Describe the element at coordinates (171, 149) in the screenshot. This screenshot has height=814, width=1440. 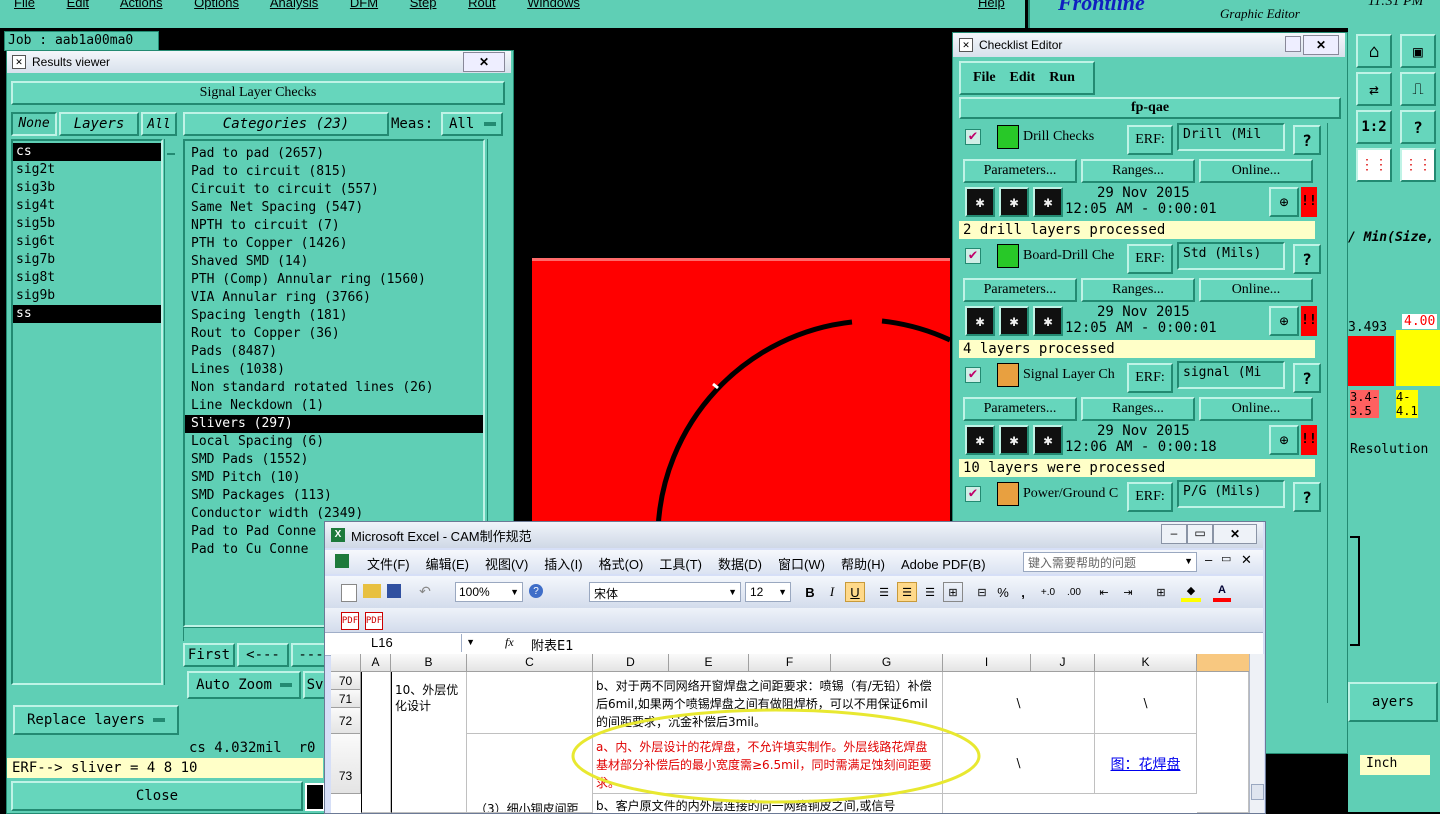
I see `scroll-up-icon` at that location.